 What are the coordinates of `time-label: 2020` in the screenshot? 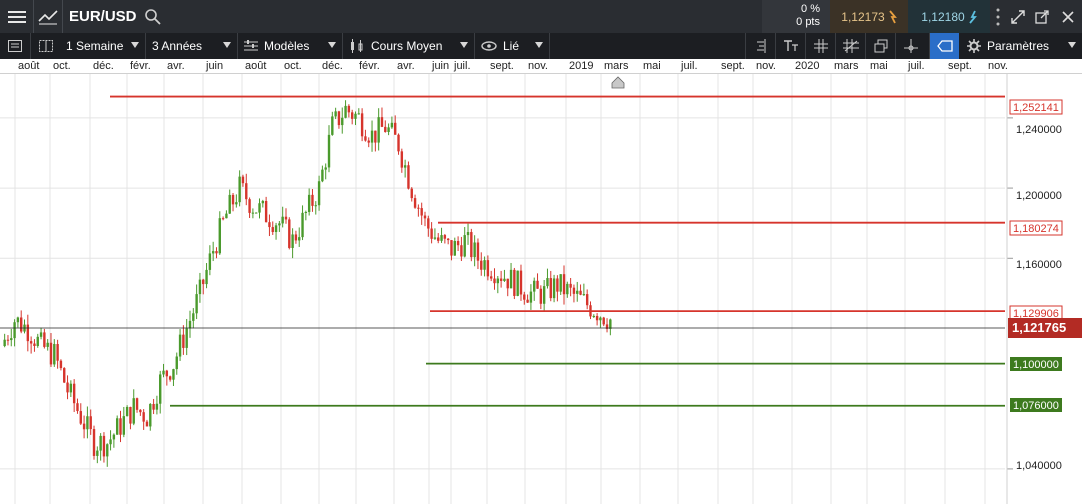 It's located at (807, 66).